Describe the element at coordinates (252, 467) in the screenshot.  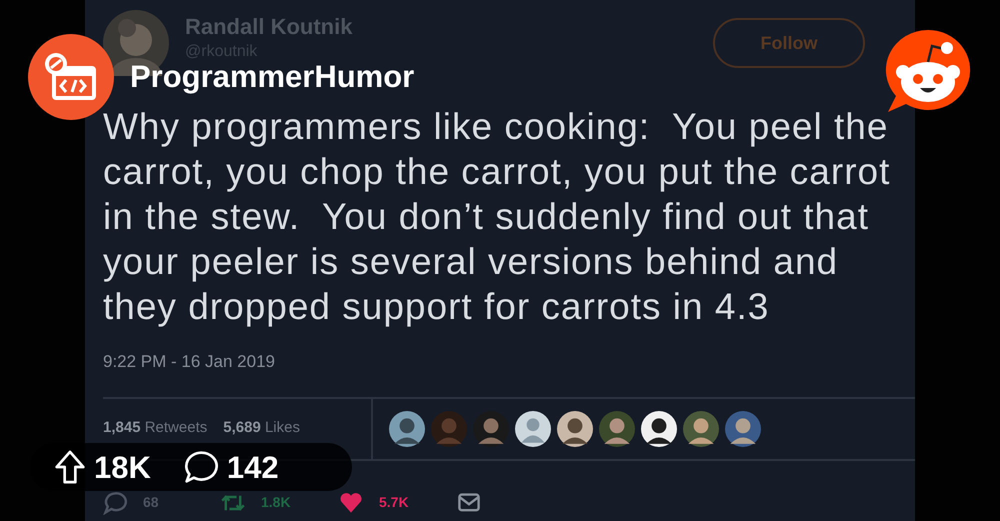
I see `comment-count: 142` at that location.